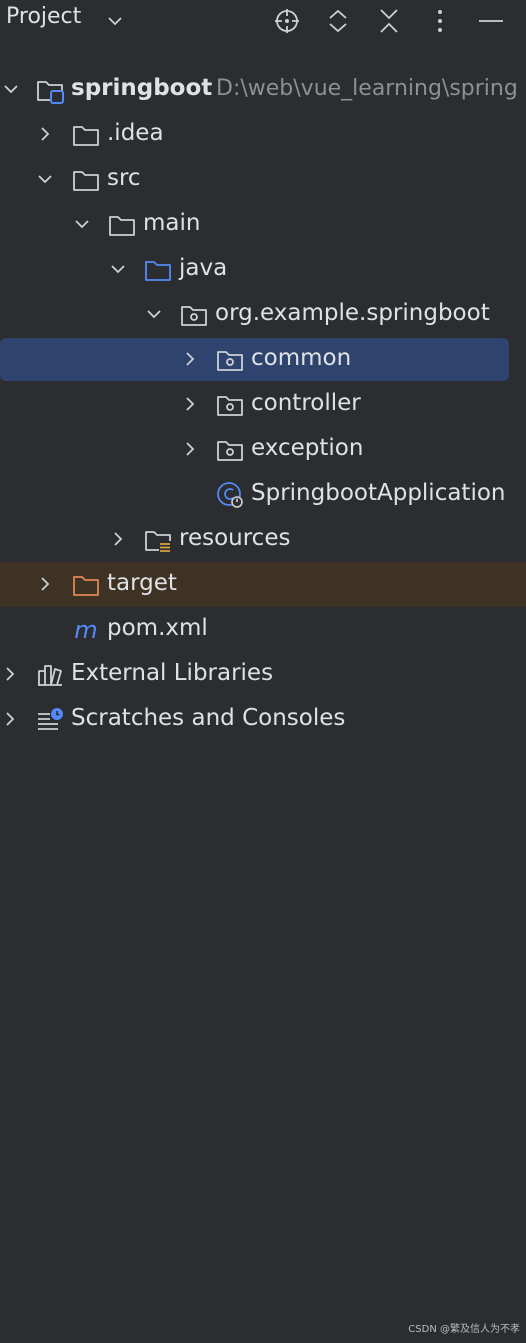 Image resolution: width=526 pixels, height=1343 pixels. Describe the element at coordinates (86, 585) in the screenshot. I see `excluded-folder-icon` at that location.